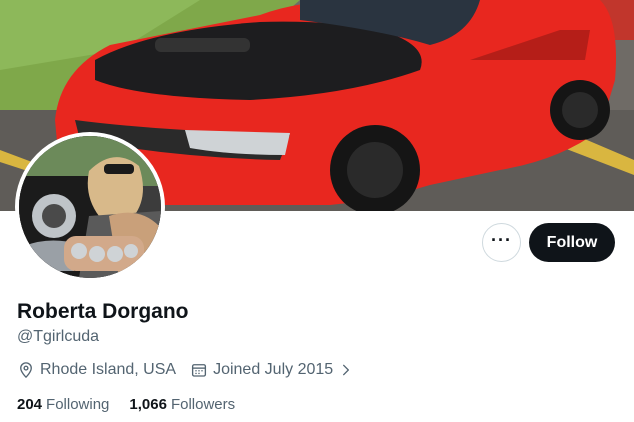 The image size is (634, 422). I want to click on following-count: 204, so click(30, 404).